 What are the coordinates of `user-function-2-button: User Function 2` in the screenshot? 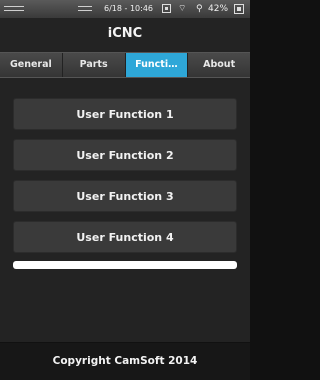 It's located at (125, 155).